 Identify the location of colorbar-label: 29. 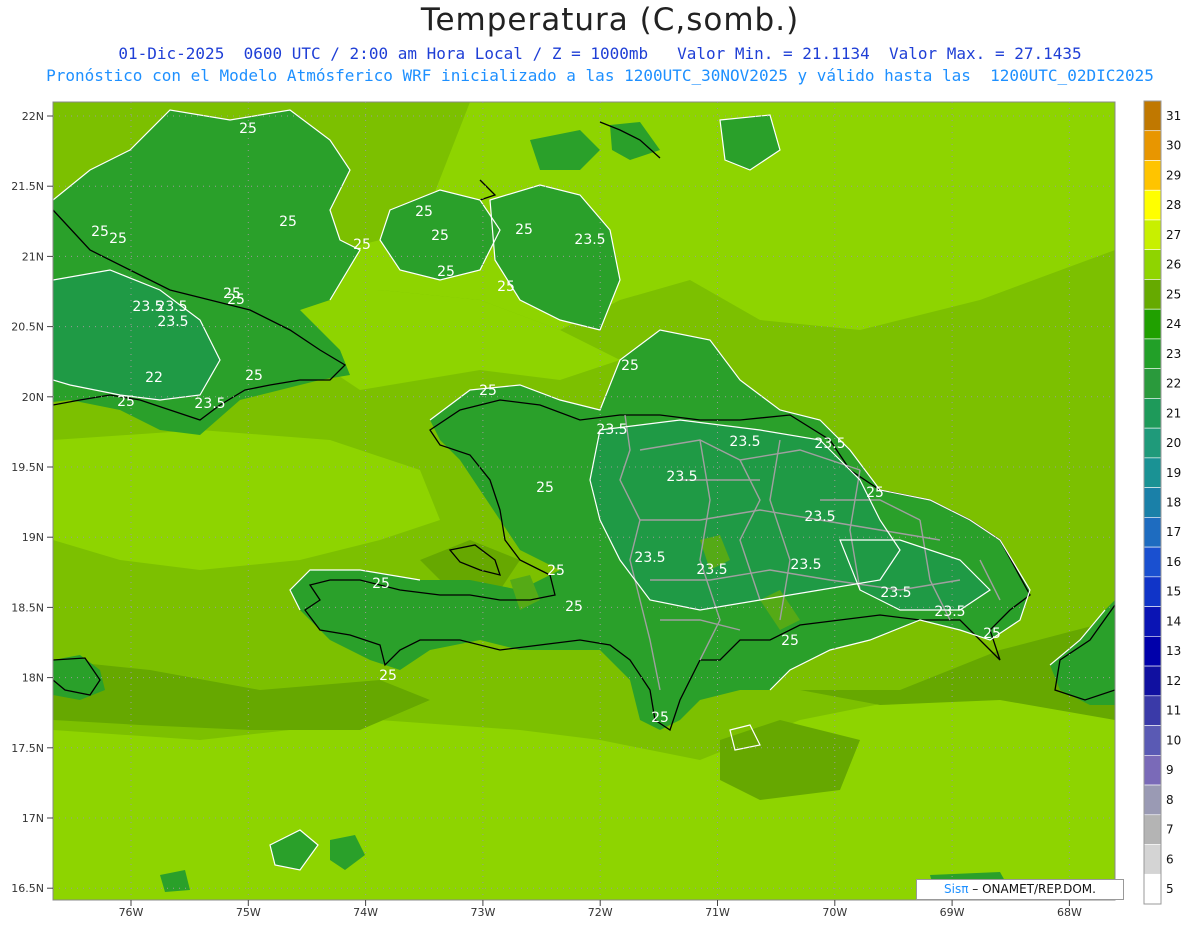
(1173, 175).